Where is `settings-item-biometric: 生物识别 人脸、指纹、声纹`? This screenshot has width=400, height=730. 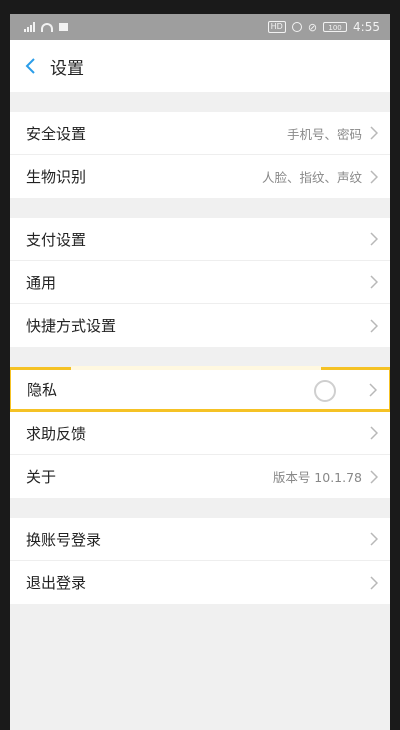 settings-item-biometric: 生物识别 人脸、指纹、声纹 is located at coordinates (200, 176).